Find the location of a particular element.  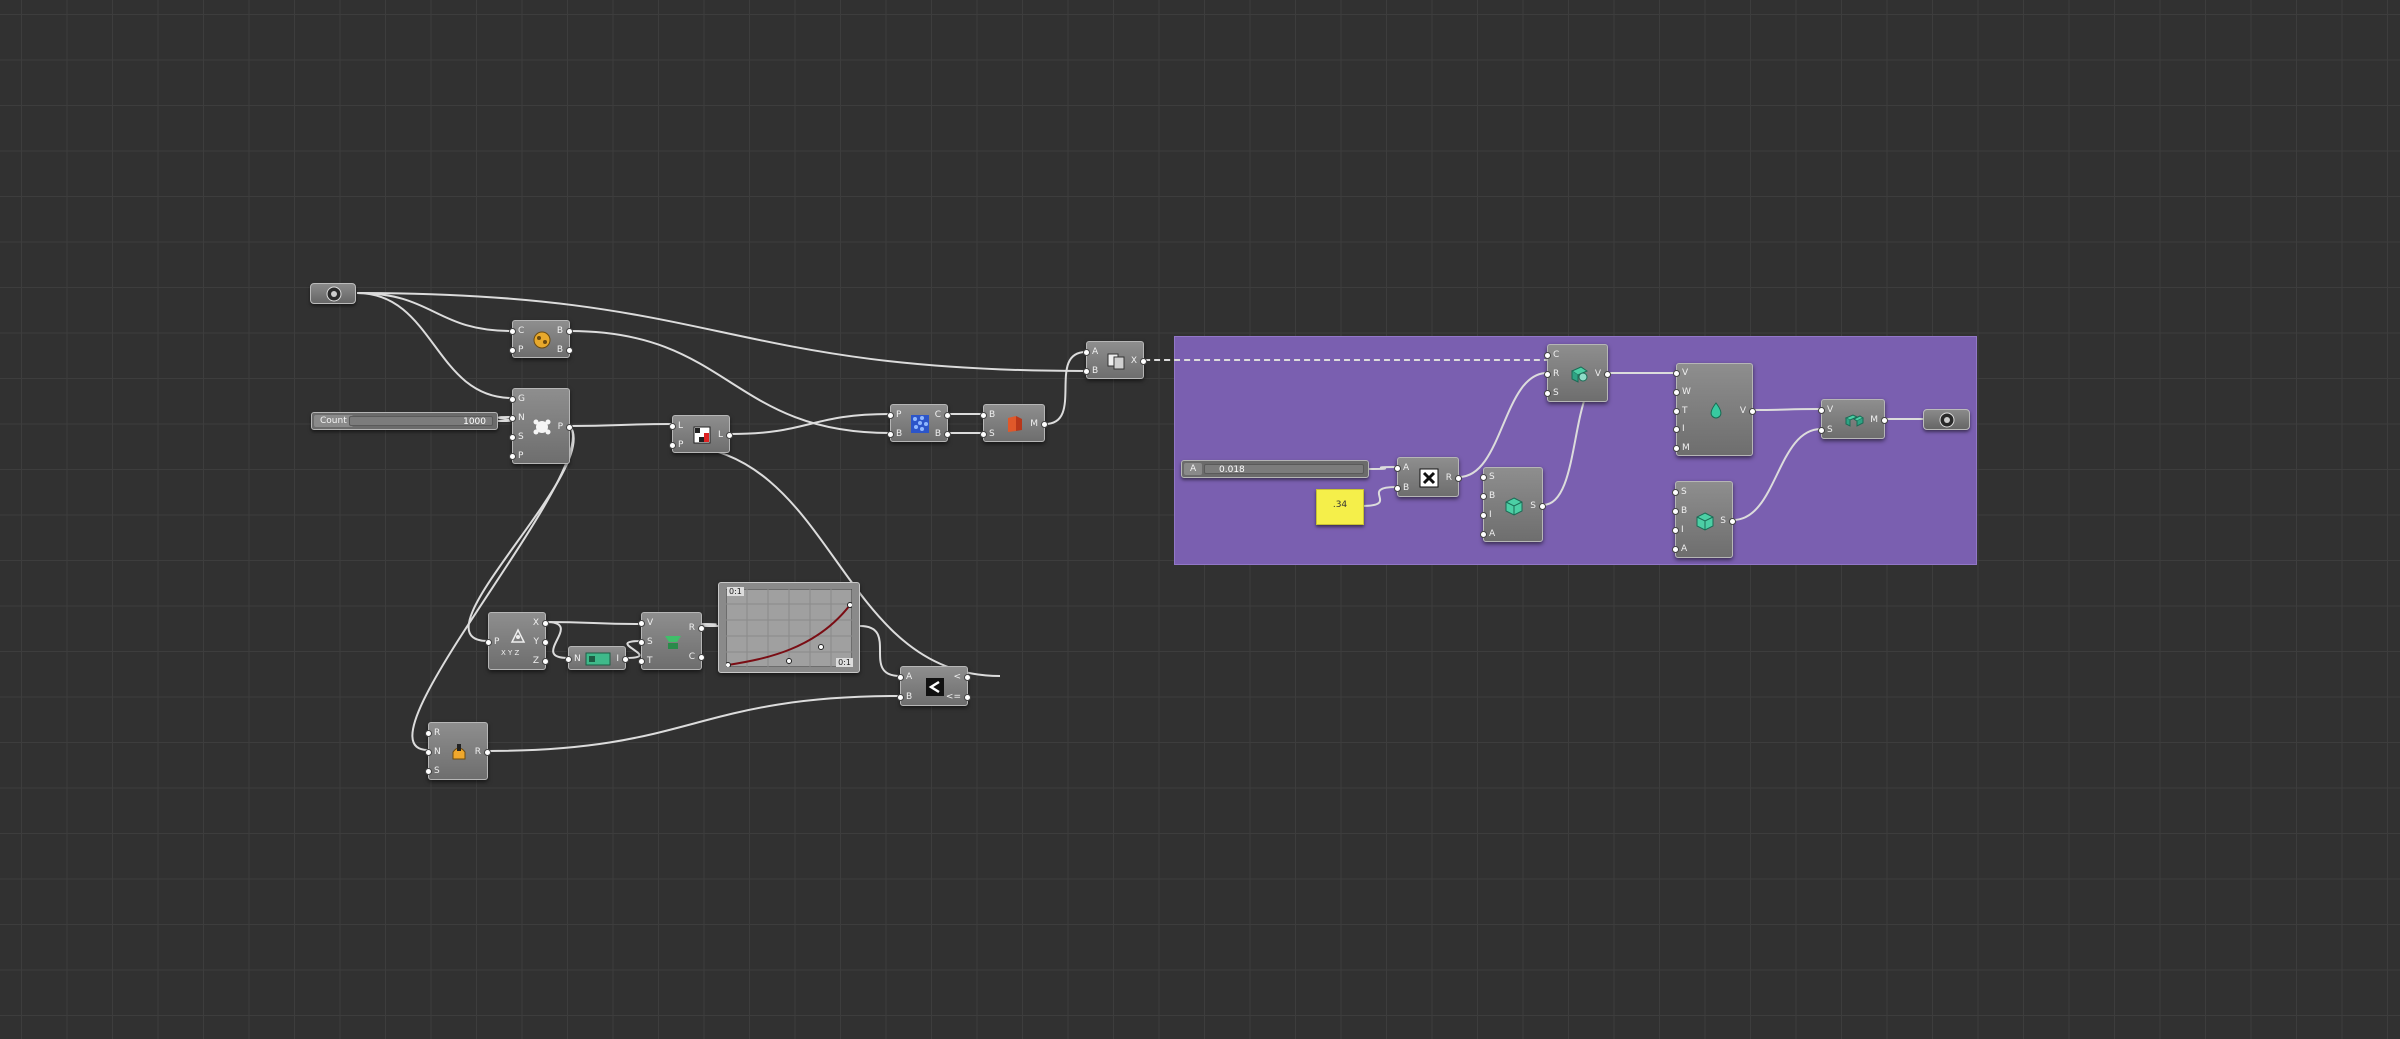

smooth-component: SBIAS is located at coordinates (1513, 504).